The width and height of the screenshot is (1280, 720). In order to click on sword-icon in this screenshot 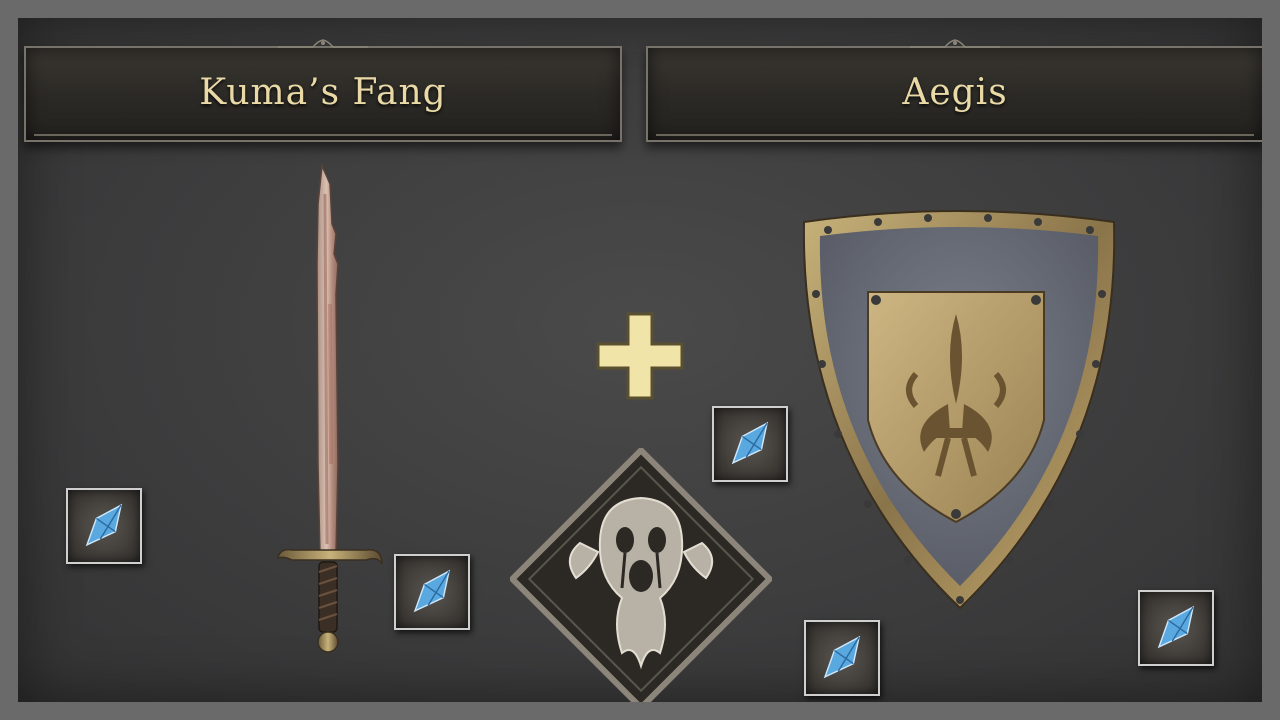, I will do `click(330, 408)`.